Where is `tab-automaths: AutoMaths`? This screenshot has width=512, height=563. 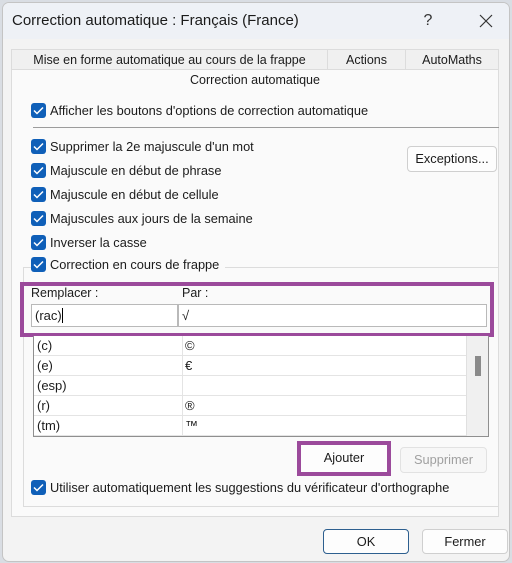
tab-automaths: AutoMaths is located at coordinates (452, 59).